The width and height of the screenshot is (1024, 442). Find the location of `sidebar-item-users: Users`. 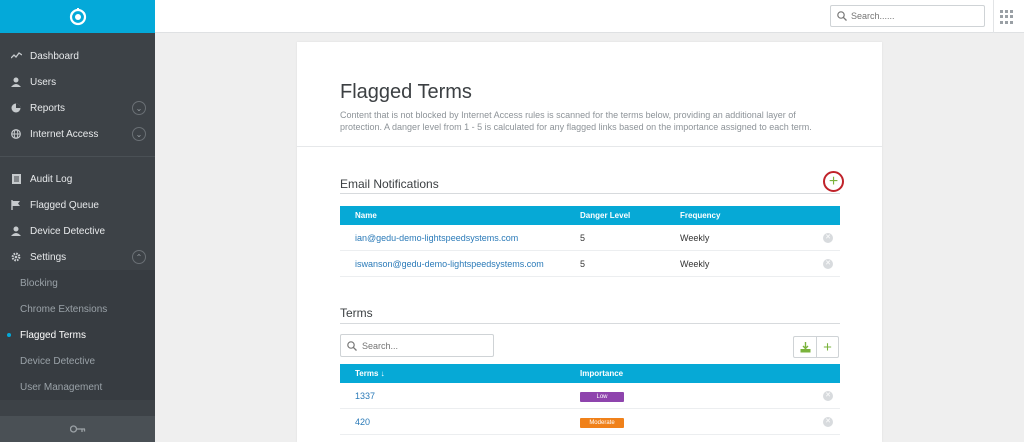

sidebar-item-users: Users is located at coordinates (77, 82).